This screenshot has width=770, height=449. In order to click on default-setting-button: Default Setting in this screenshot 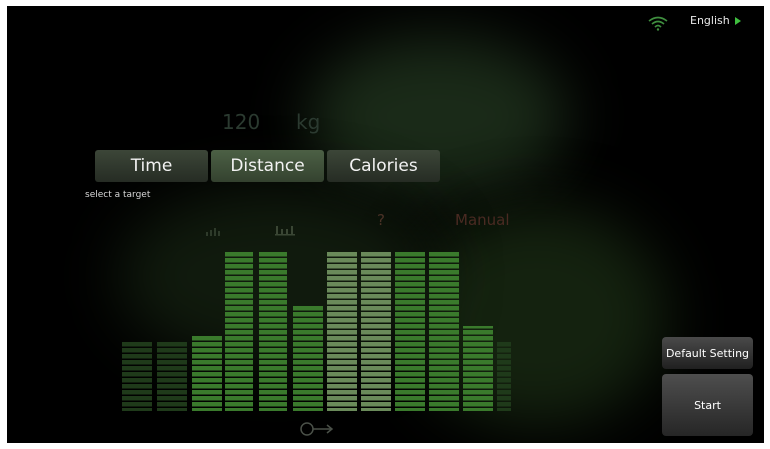, I will do `click(707, 353)`.